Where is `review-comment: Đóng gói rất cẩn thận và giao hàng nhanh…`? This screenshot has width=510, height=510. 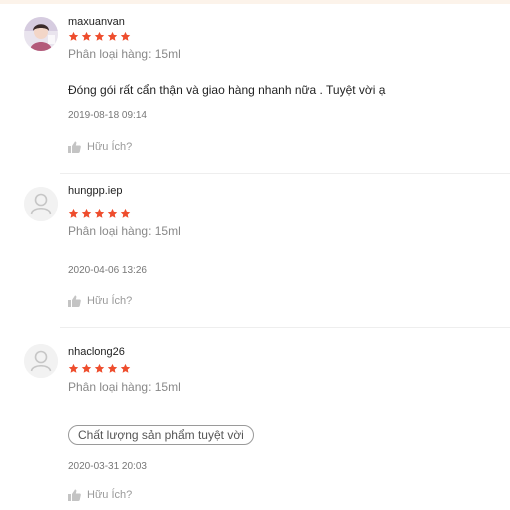 review-comment: Đóng gói rất cẩn thận và giao hàng nhanh… is located at coordinates (227, 90).